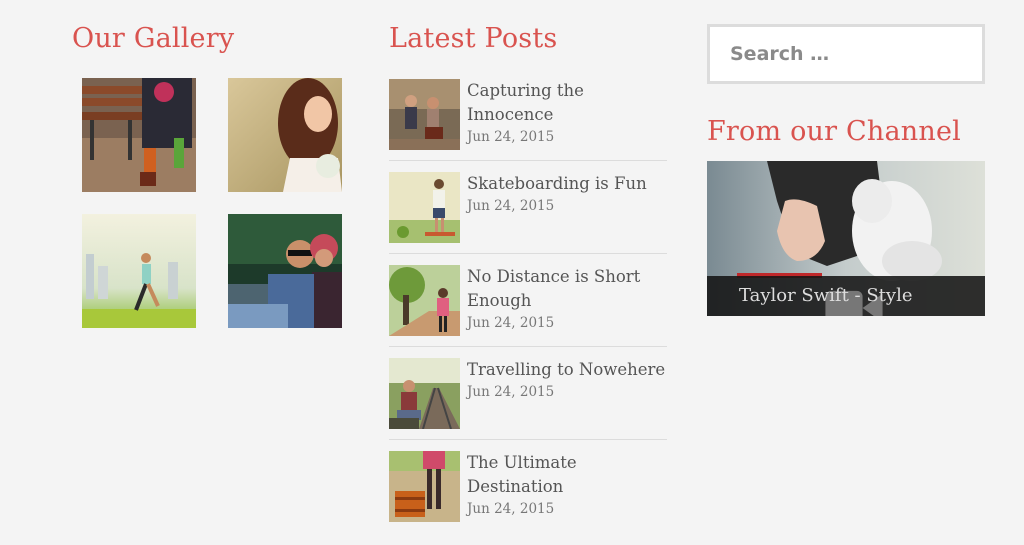  What do you see at coordinates (285, 135) in the screenshot?
I see `gallery-photo-bride-flowers` at bounding box center [285, 135].